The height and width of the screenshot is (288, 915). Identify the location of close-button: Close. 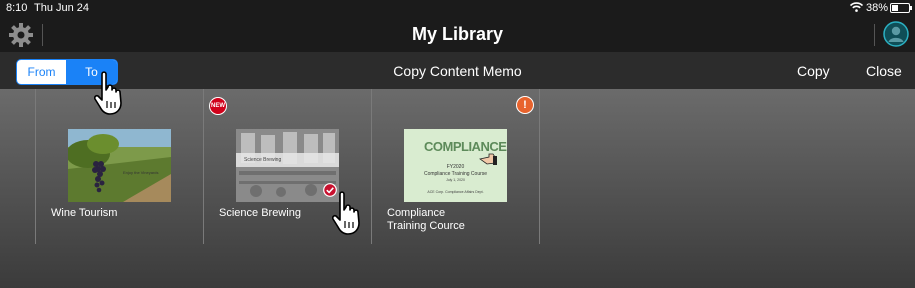
(884, 71).